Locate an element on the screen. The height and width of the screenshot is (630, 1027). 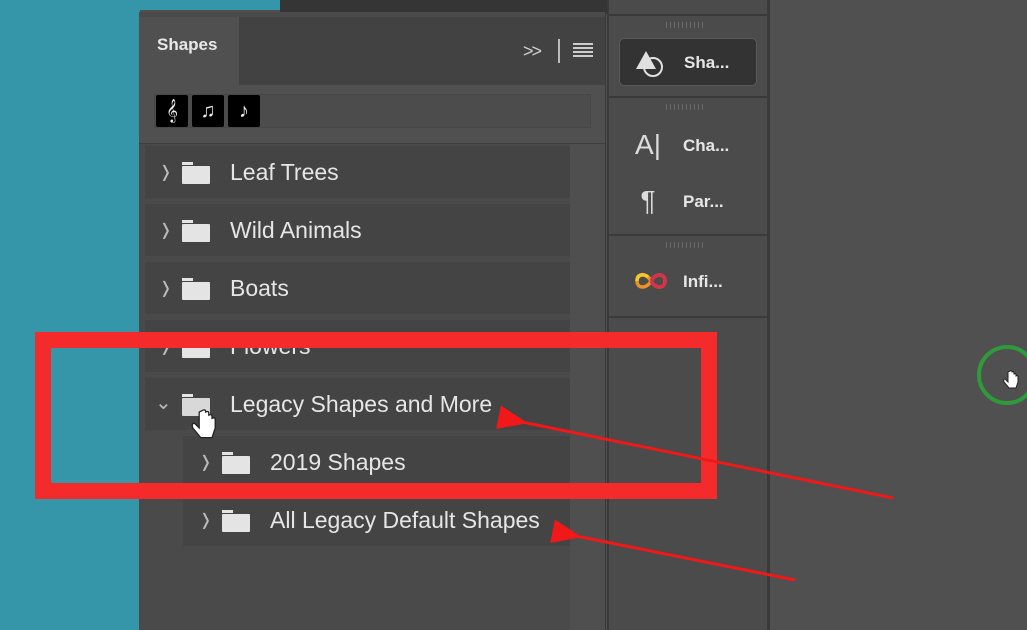
treble-clef-shape-swatch: 𝄞 is located at coordinates (172, 111).